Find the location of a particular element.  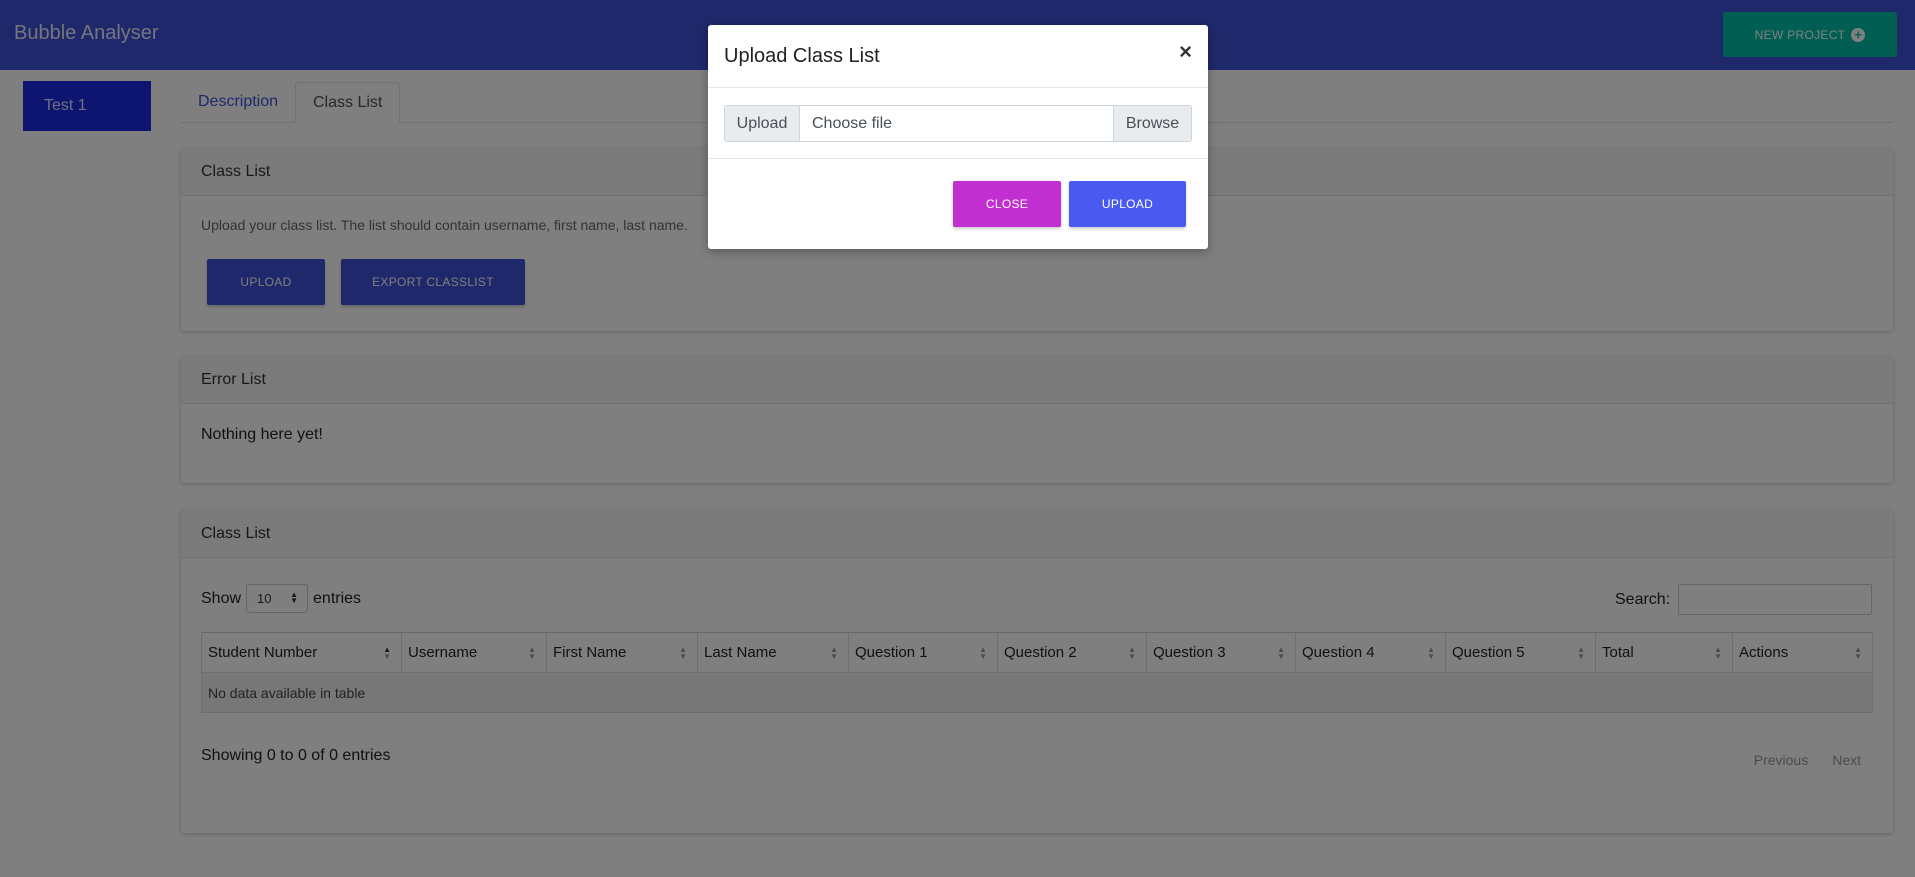

modal-footer: CLOSE UPLOAD is located at coordinates (958, 203).